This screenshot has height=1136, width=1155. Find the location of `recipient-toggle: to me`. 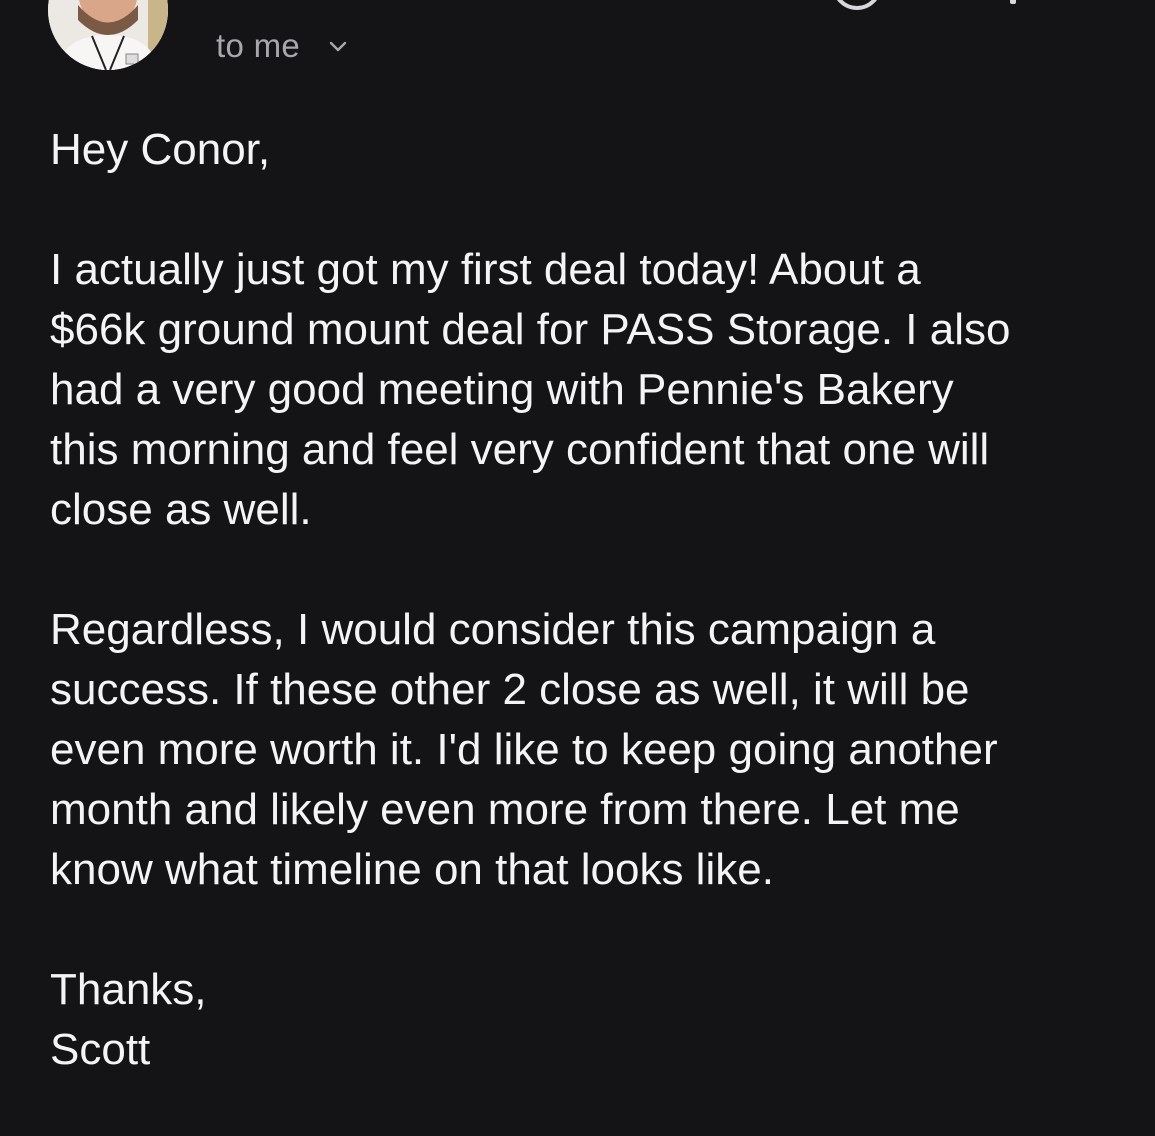

recipient-toggle: to me is located at coordinates (282, 46).